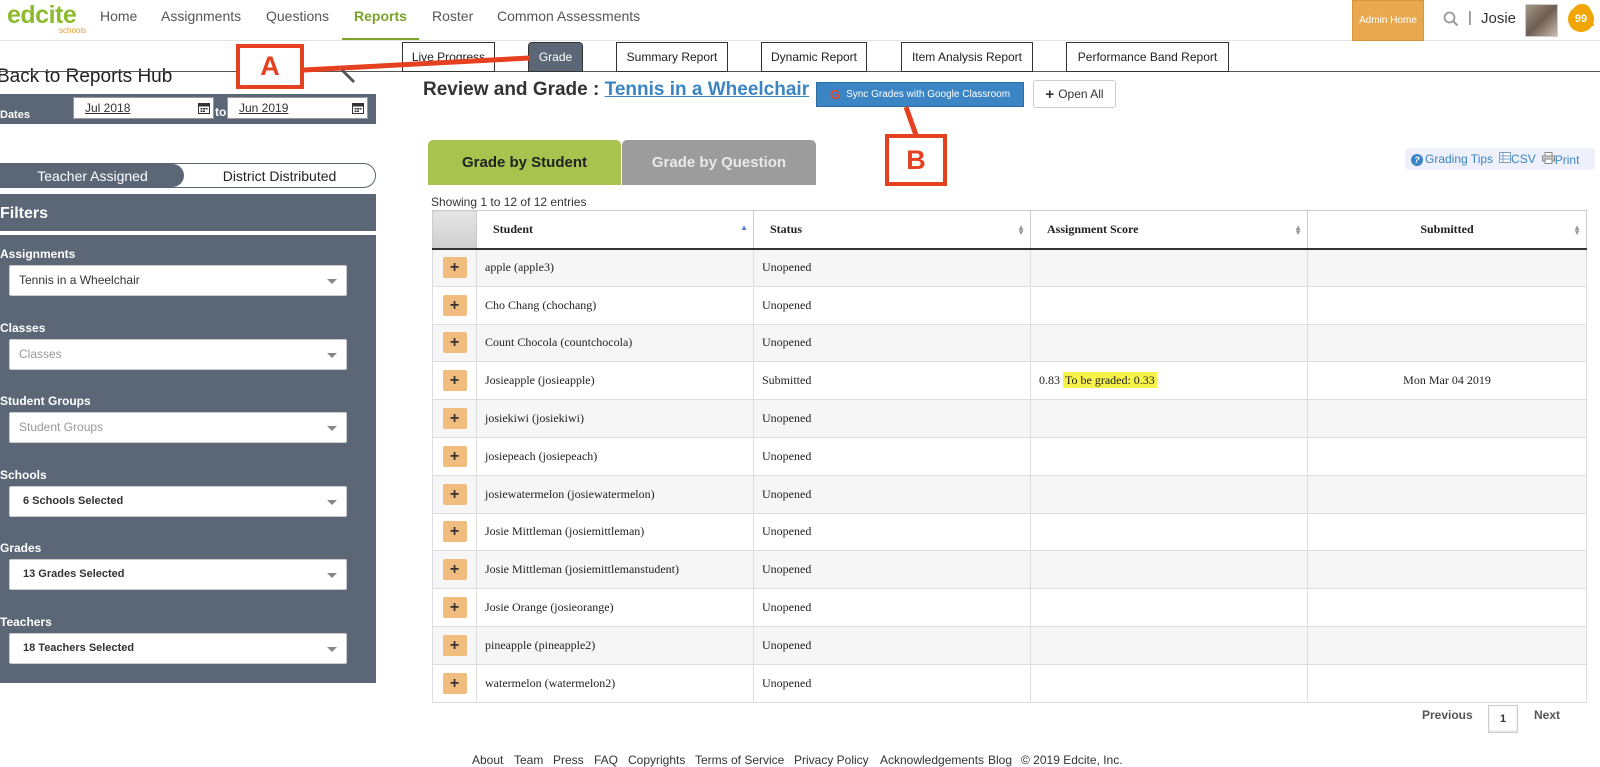 The image size is (1600, 767). What do you see at coordinates (297, 16) in the screenshot?
I see `nav-questions: Questions` at bounding box center [297, 16].